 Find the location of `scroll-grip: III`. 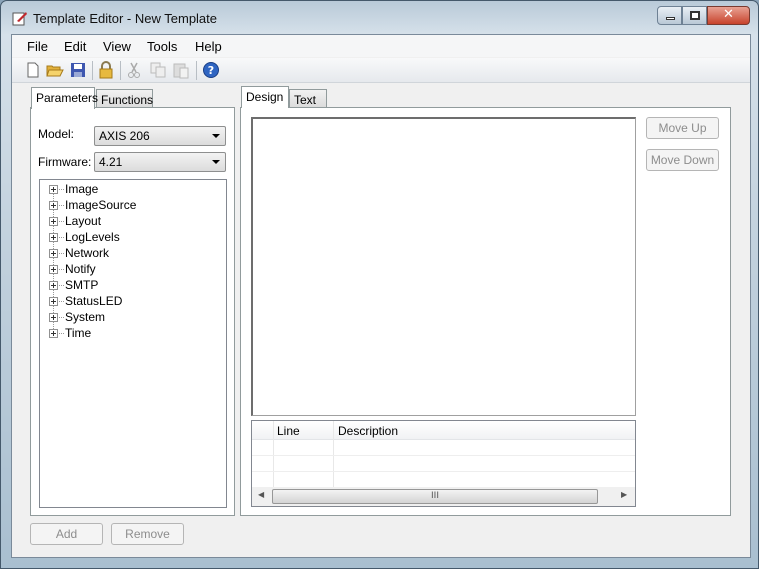

scroll-grip: III is located at coordinates (435, 496).